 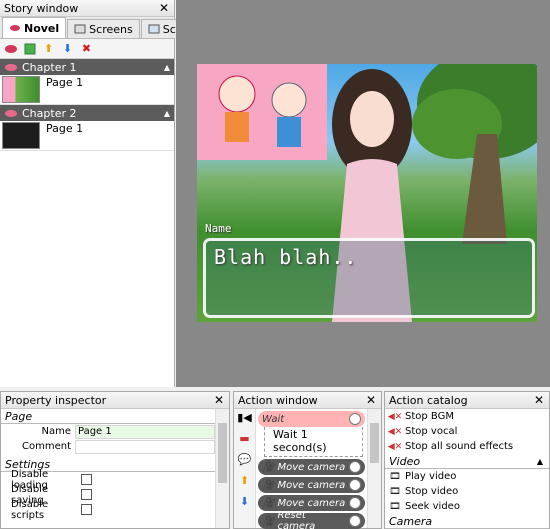 What do you see at coordinates (245, 459) in the screenshot?
I see `comment-icon: 💬` at bounding box center [245, 459].